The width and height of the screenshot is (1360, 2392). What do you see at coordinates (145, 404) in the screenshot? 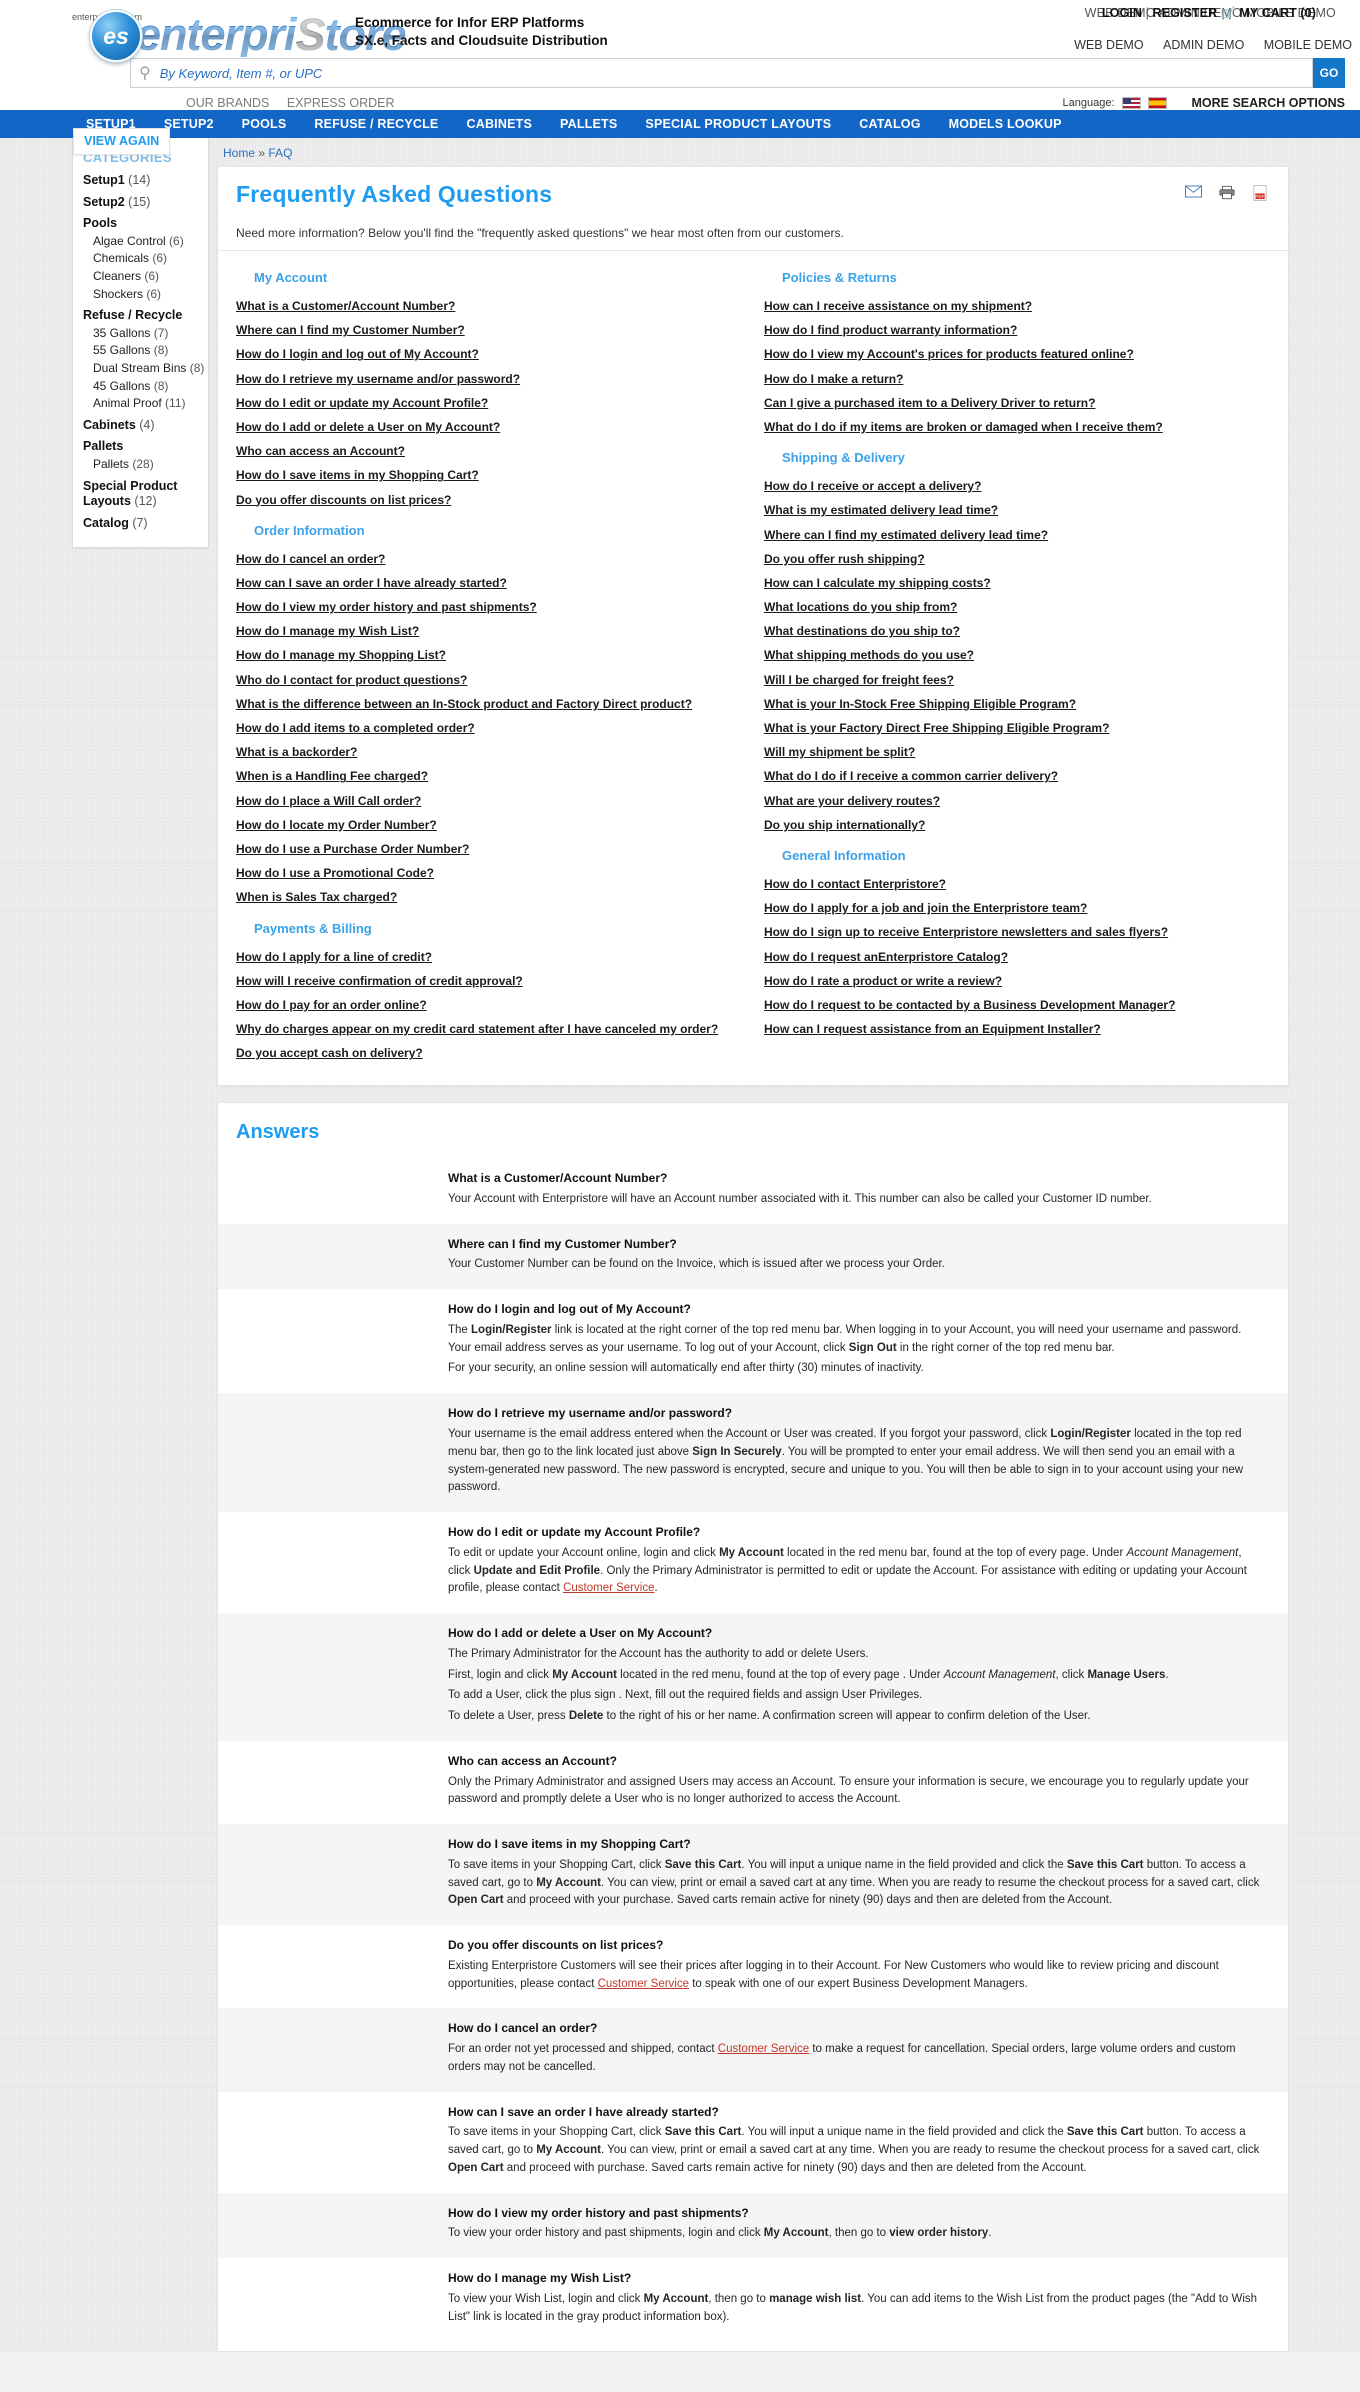
I see `sidebar-subcategory-animal-proof: Animal Proof (11)` at bounding box center [145, 404].